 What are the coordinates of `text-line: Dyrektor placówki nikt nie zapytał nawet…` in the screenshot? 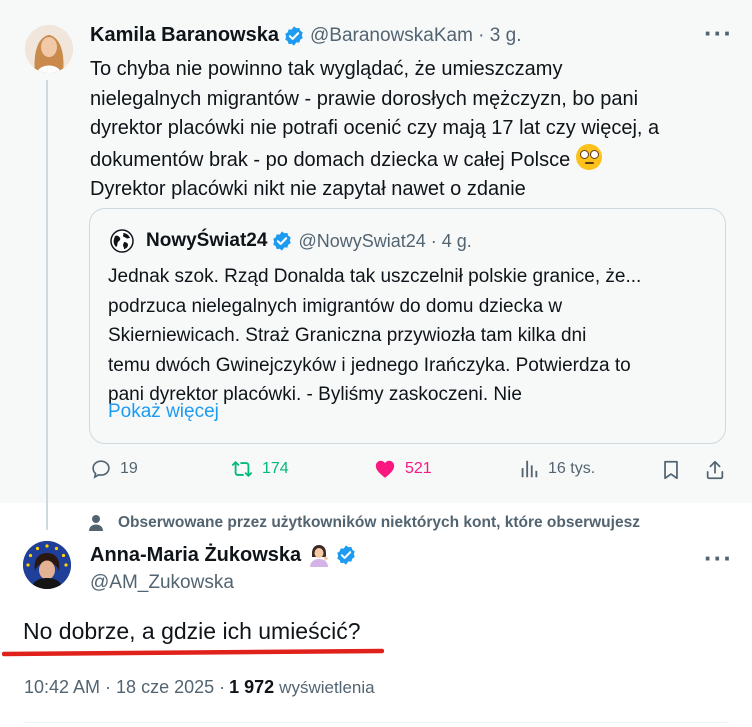 It's located at (308, 189).